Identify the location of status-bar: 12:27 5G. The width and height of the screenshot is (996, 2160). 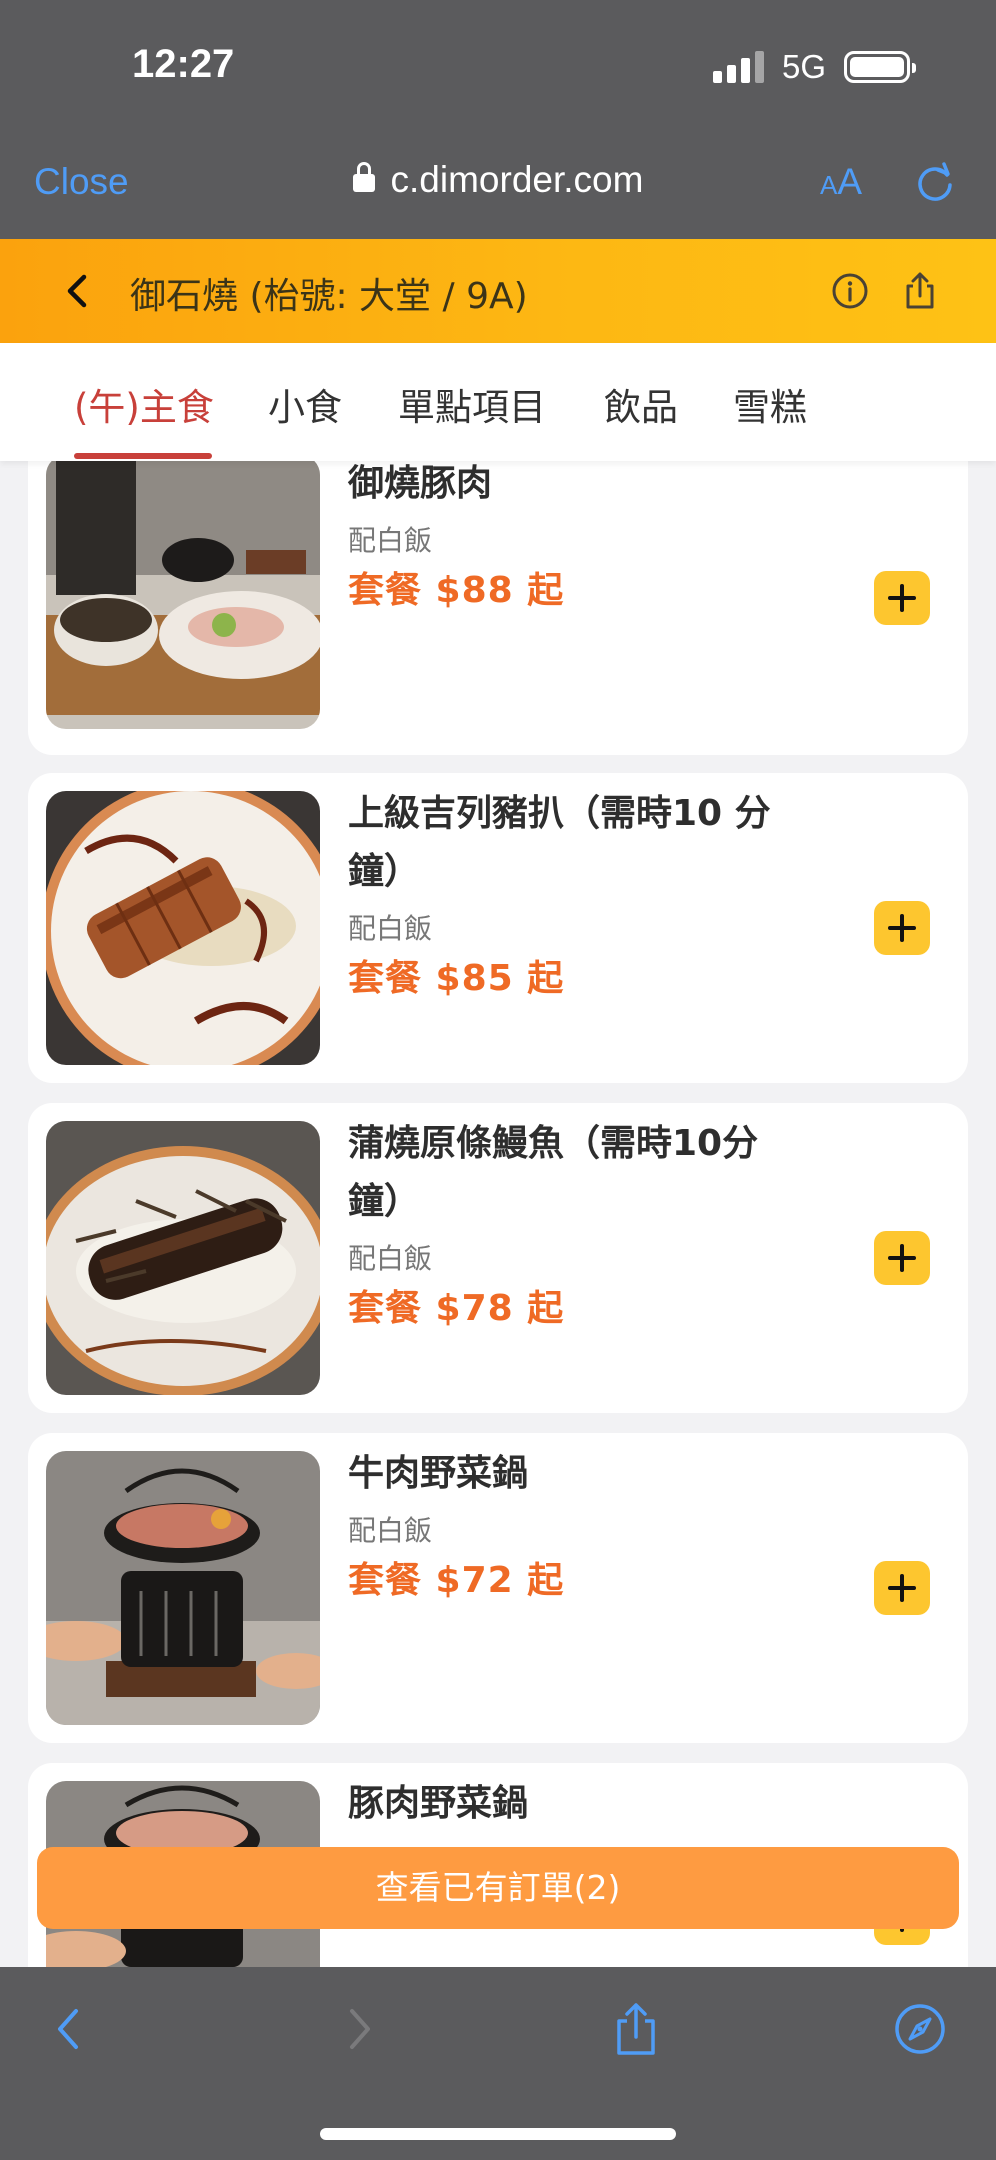
(498, 67).